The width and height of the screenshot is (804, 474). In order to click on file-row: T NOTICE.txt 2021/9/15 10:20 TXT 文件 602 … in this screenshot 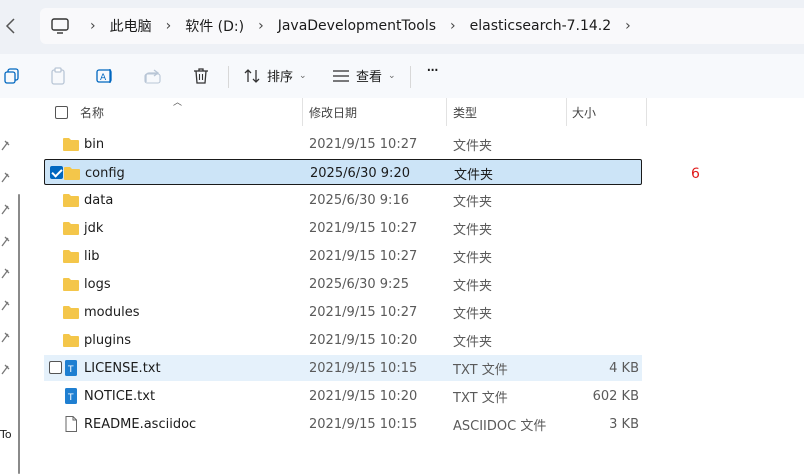, I will do `click(343, 396)`.